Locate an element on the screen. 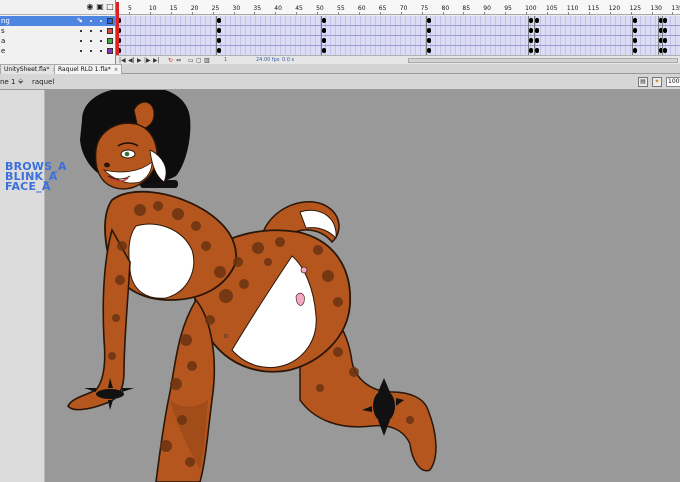 Image resolution: width=680 pixels, height=482 pixels. timeline-scrollbar is located at coordinates (543, 60).